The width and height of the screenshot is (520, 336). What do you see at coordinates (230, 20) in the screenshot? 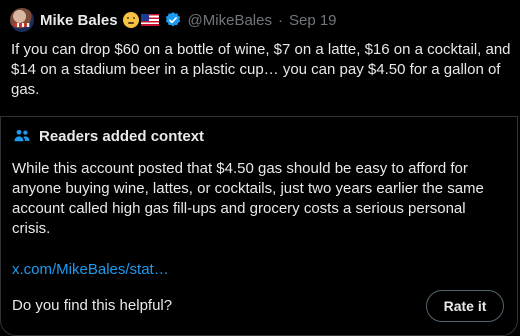
I see `author-handle: @MikeBales` at bounding box center [230, 20].